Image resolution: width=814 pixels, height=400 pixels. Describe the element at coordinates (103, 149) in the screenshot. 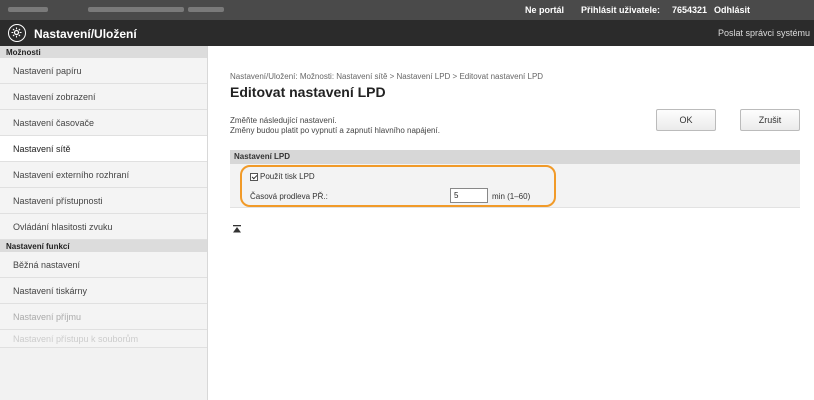

I see `sidebar-item-network-settings: Nastavení sítě` at that location.